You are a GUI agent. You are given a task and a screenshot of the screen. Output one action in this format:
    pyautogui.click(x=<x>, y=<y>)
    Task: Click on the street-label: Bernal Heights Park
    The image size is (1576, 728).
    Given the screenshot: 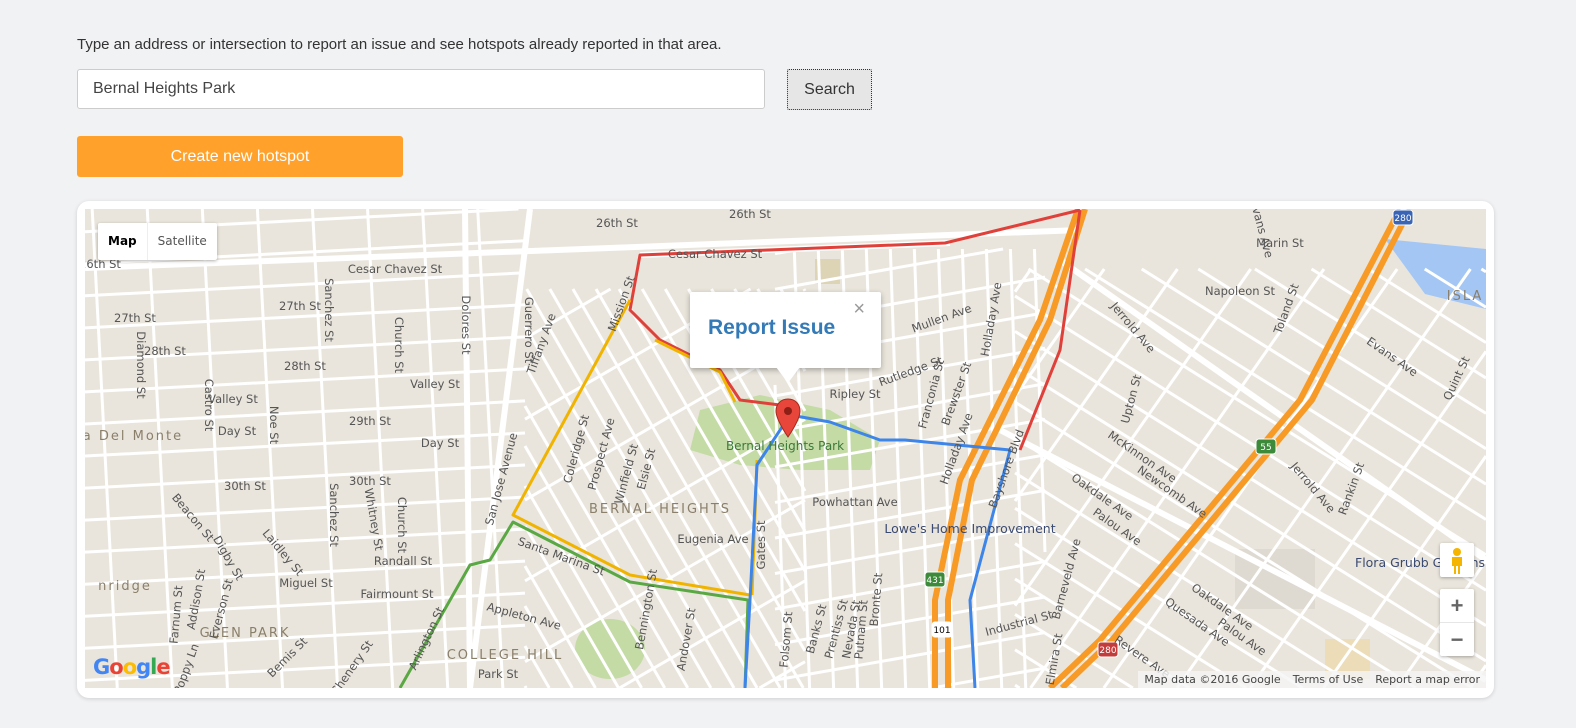 What is the action you would take?
    pyautogui.click(x=785, y=446)
    